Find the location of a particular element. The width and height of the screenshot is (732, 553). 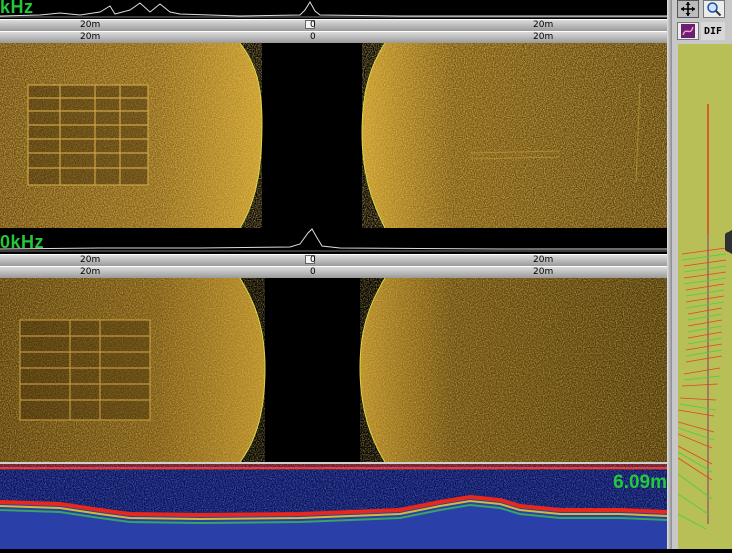

depth-profile-graph is located at coordinates (334, 506).